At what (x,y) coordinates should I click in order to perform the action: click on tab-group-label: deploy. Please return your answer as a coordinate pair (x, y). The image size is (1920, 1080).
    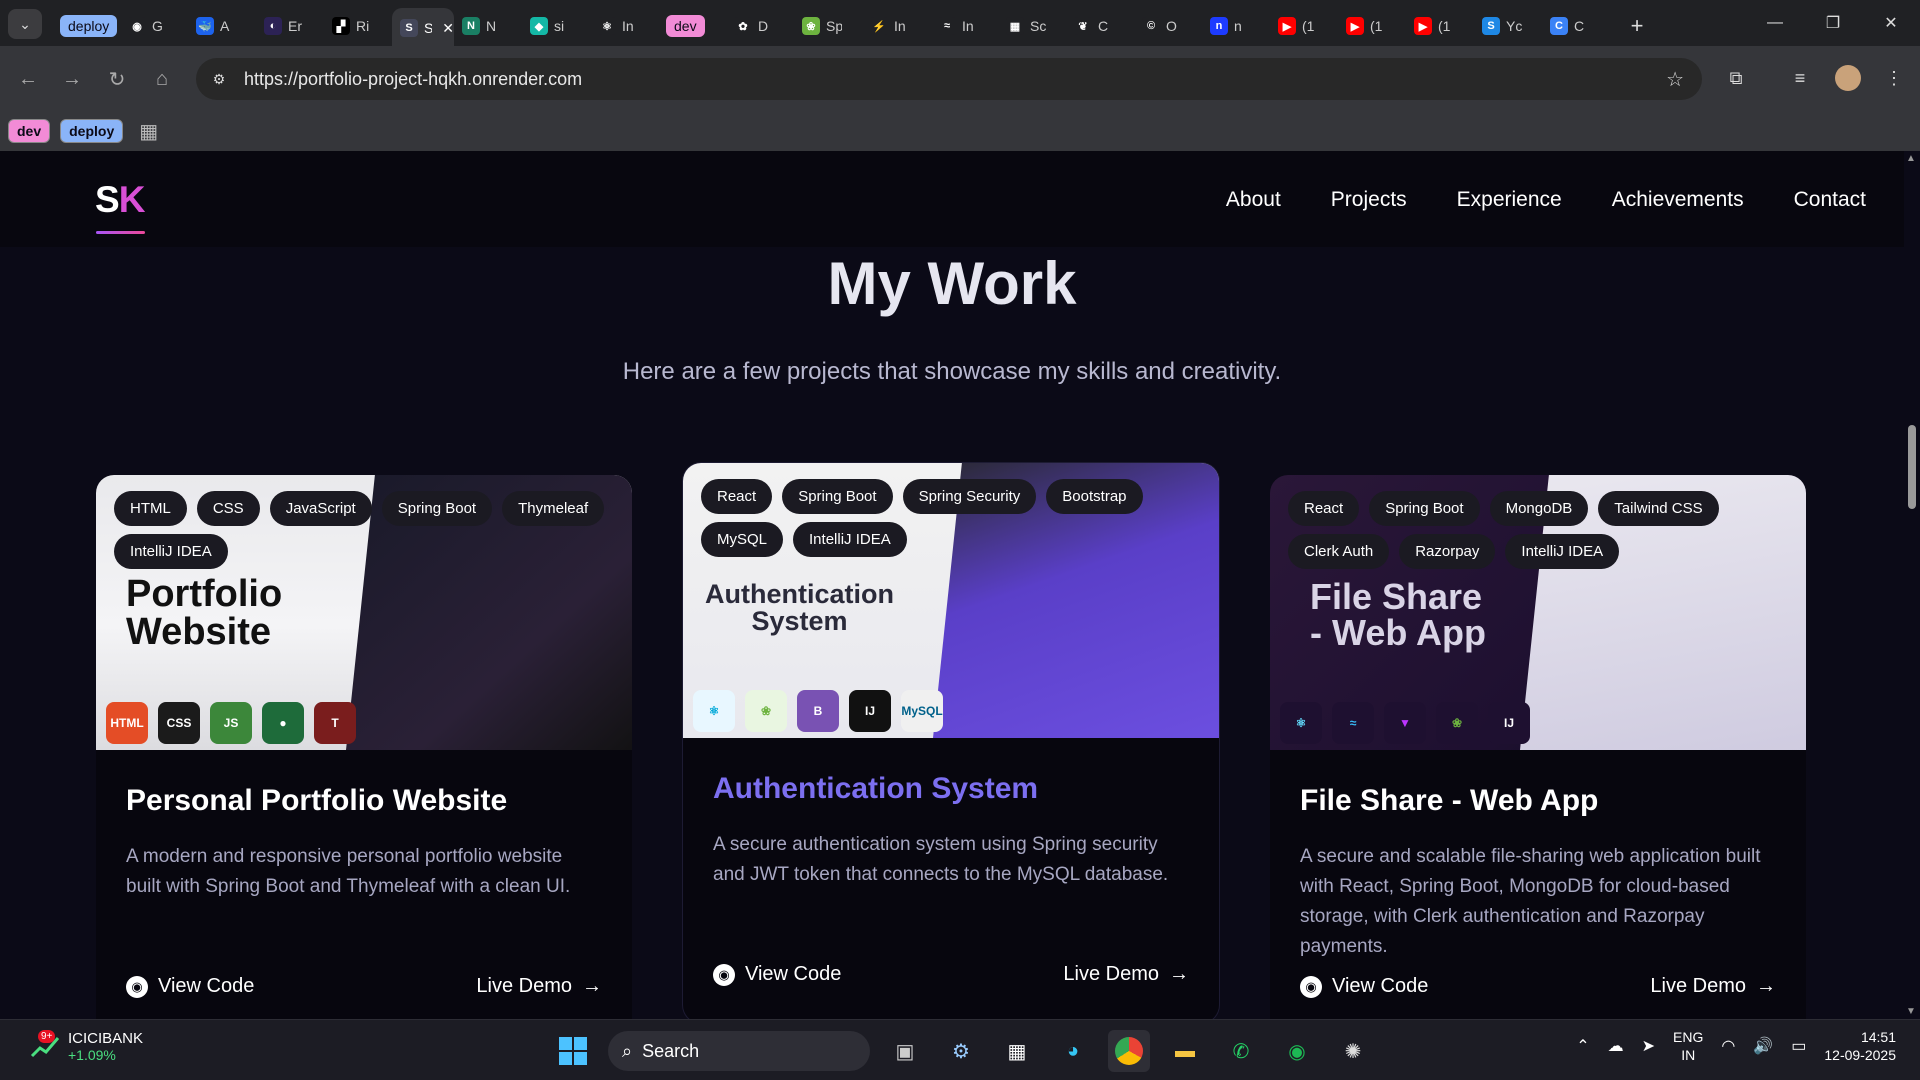
    Looking at the image, I should click on (89, 26).